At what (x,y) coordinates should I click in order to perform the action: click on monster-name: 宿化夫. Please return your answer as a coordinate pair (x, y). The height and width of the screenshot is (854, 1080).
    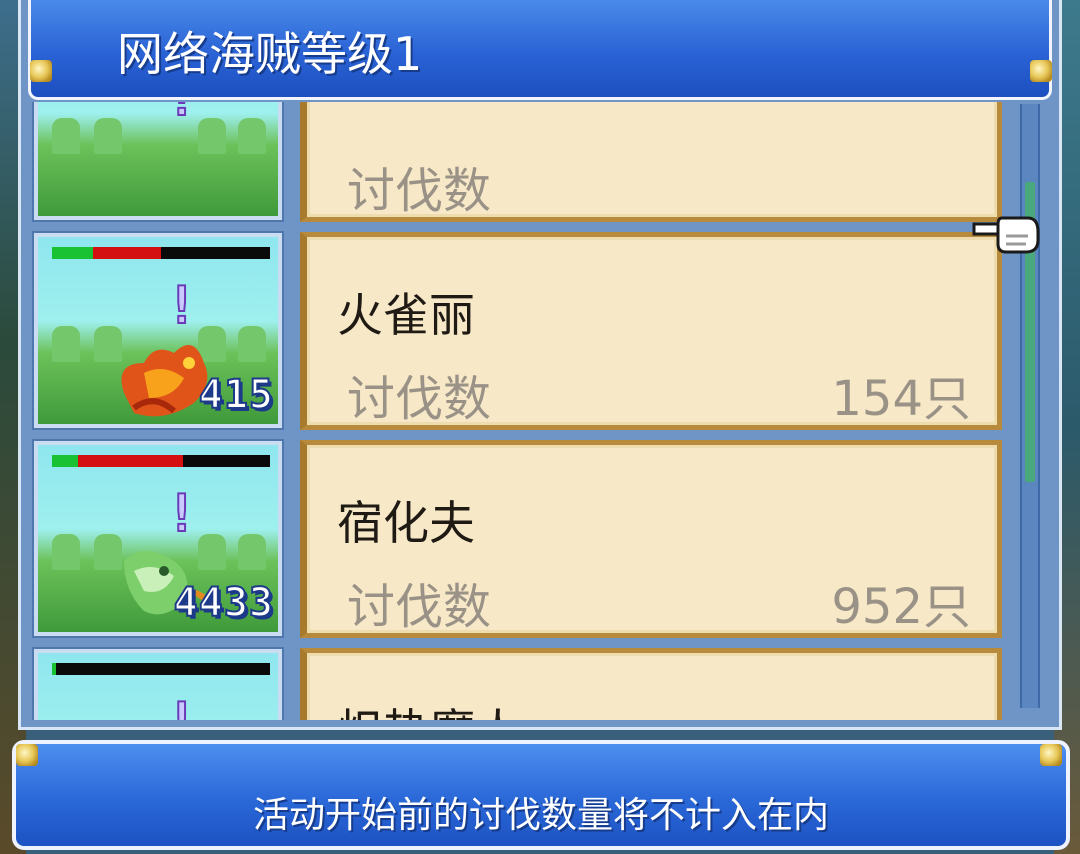
    Looking at the image, I should click on (406, 523).